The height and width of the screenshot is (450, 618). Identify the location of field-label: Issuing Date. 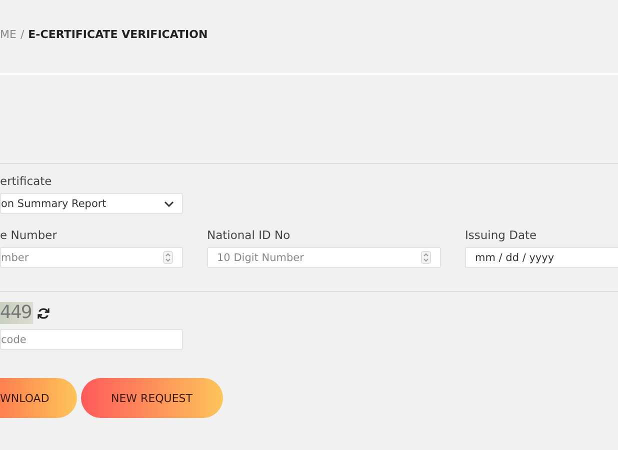
(501, 235).